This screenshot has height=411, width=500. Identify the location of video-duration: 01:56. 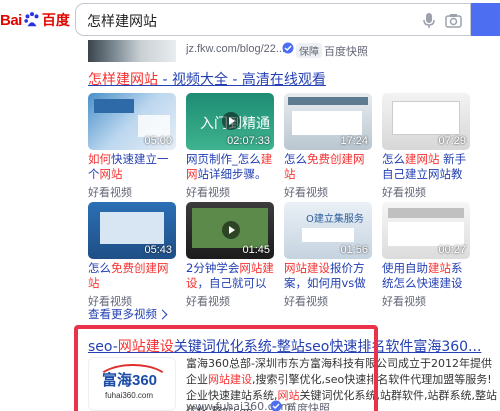
(354, 250).